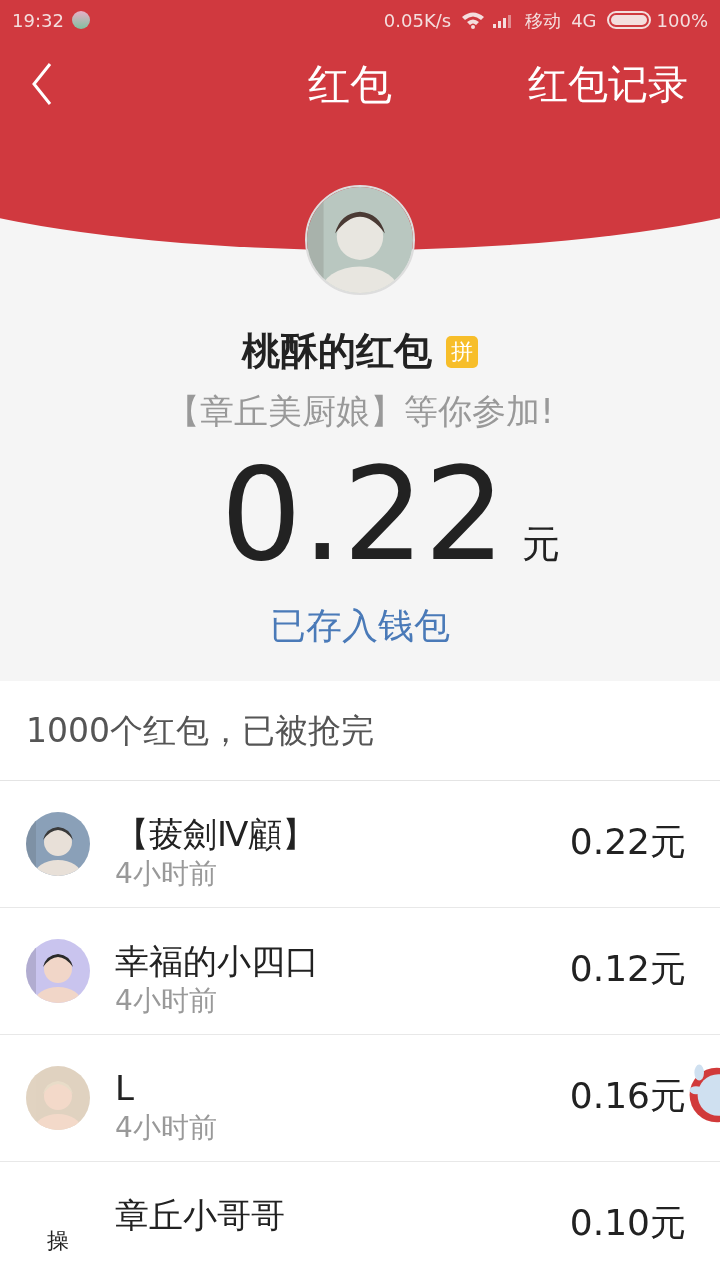 Image resolution: width=720 pixels, height=1280 pixels. I want to click on greeting-text: 【章丘美厨娘】等你参加!, so click(360, 411).